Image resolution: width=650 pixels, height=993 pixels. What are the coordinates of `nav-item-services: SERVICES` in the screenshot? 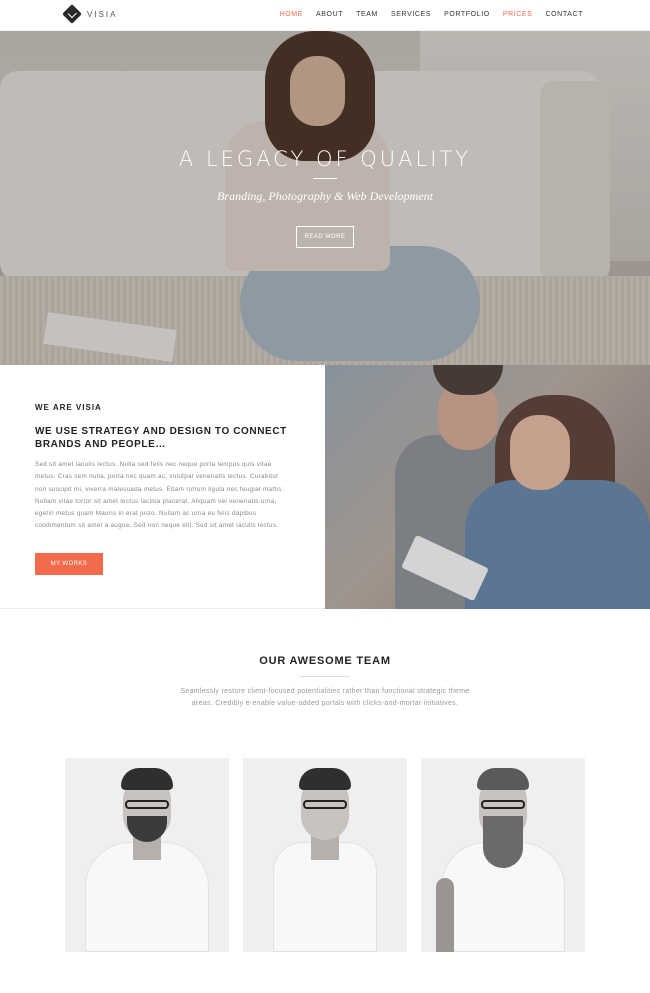 It's located at (411, 14).